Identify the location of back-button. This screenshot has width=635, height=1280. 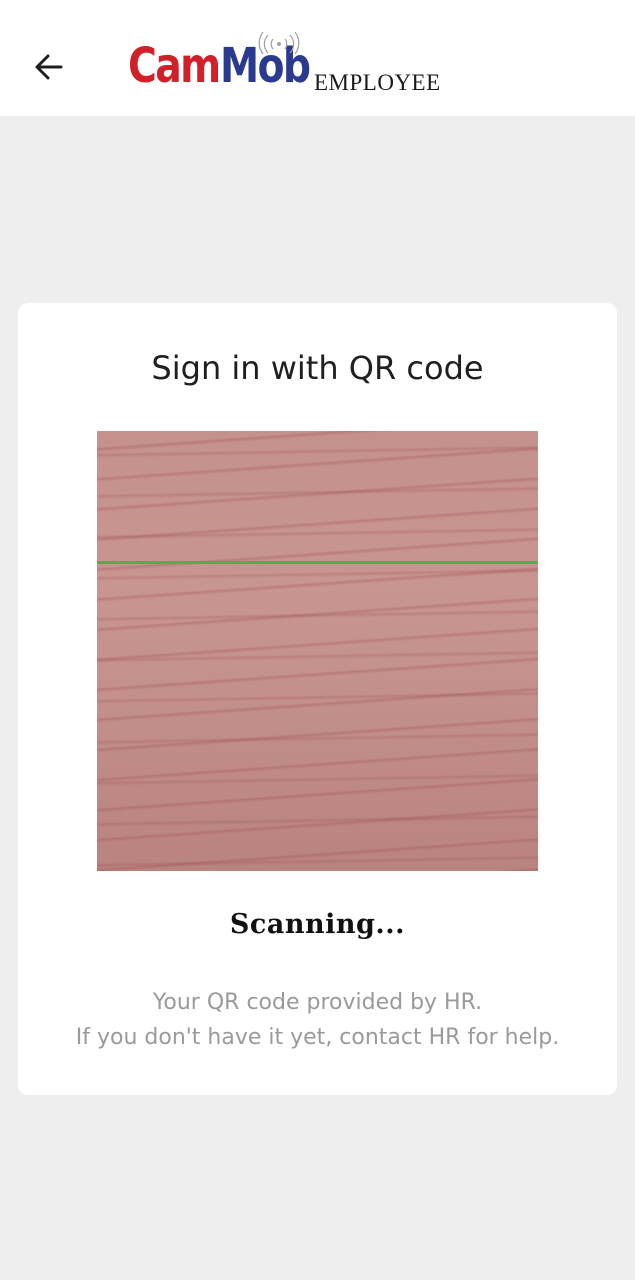
(49, 67).